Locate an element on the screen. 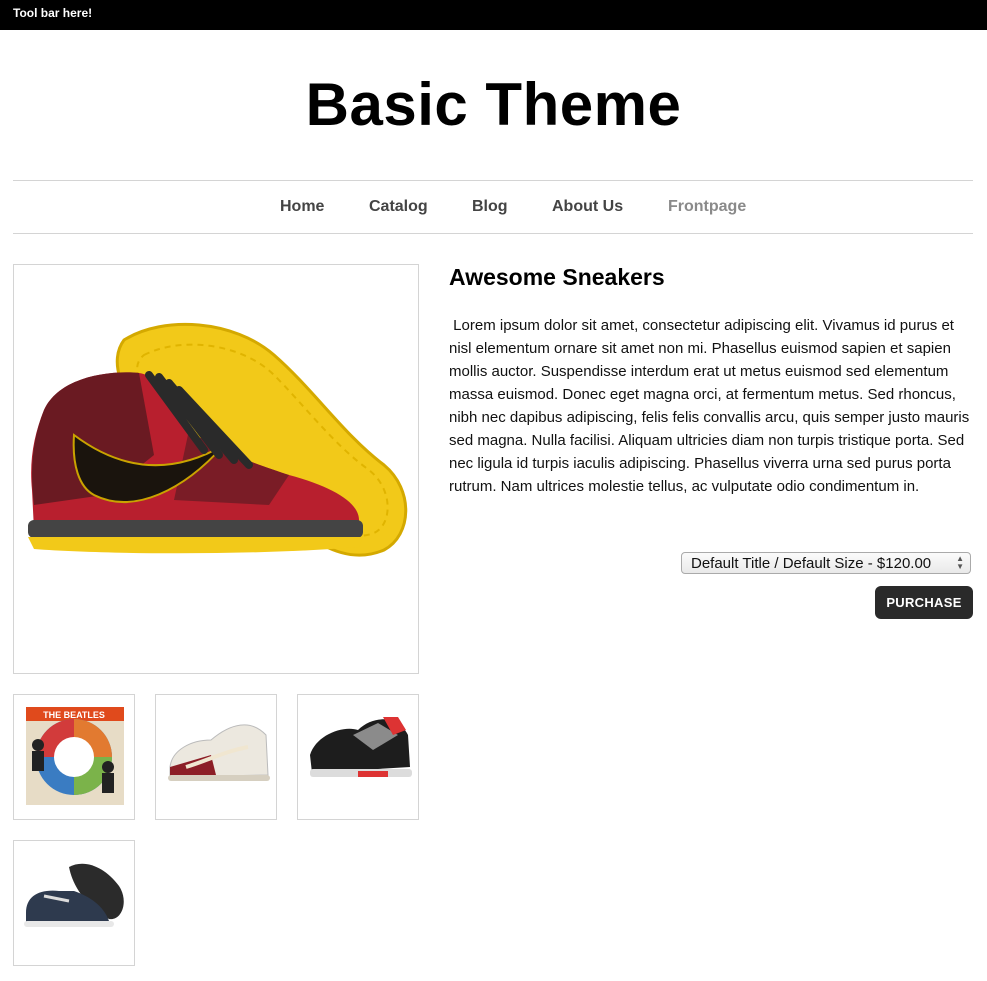 This screenshot has width=987, height=981. nav-item-about-us: About Us is located at coordinates (587, 207).